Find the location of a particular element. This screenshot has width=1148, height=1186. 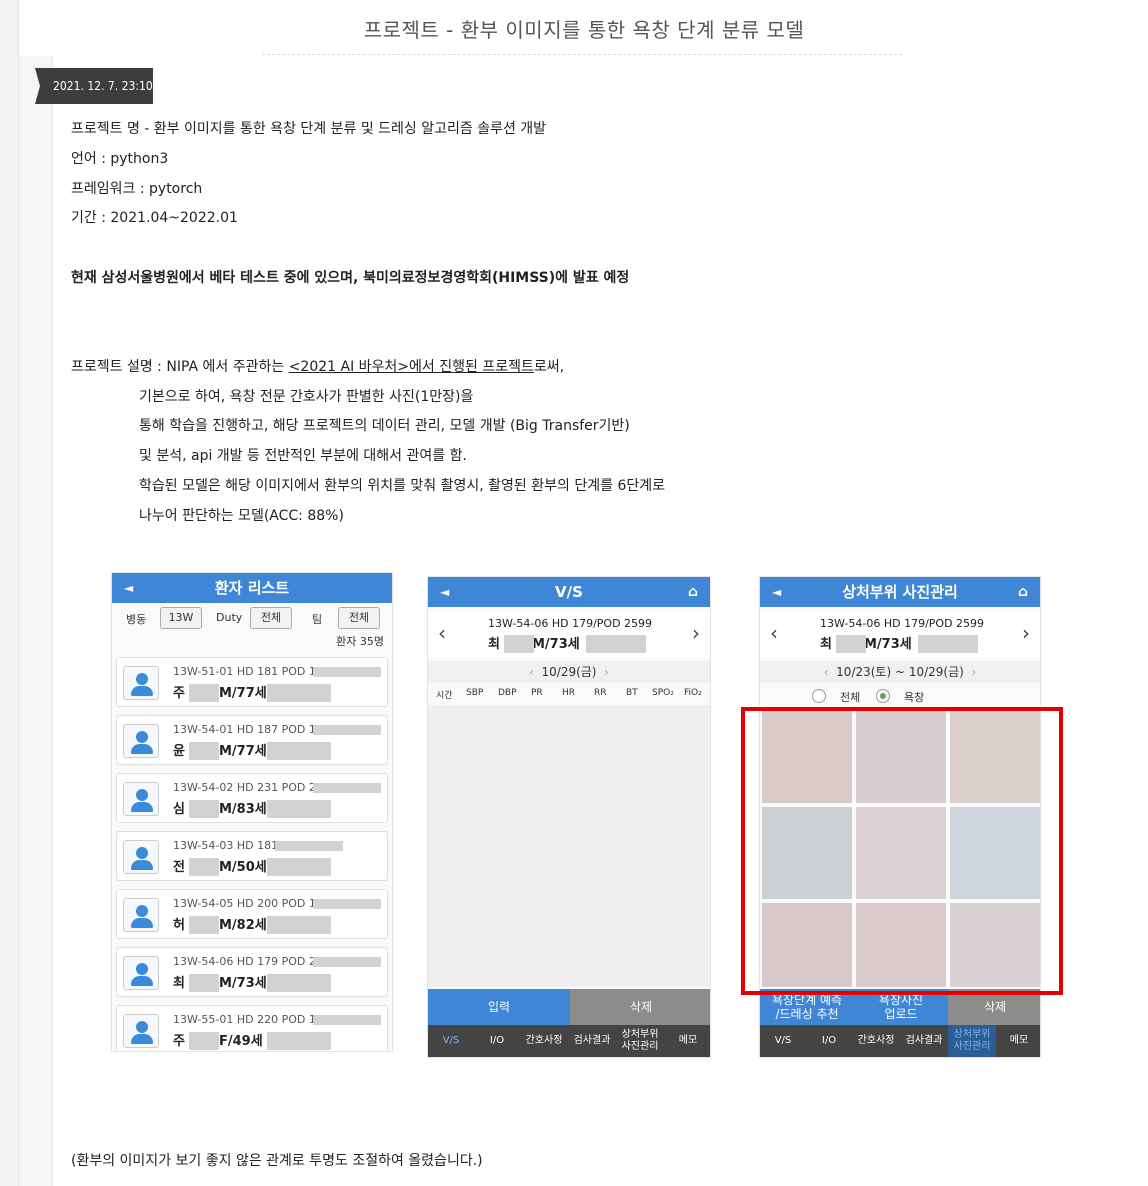

patient-room: 13W-51-01 HD 181 POD 180 is located at coordinates (251, 671).